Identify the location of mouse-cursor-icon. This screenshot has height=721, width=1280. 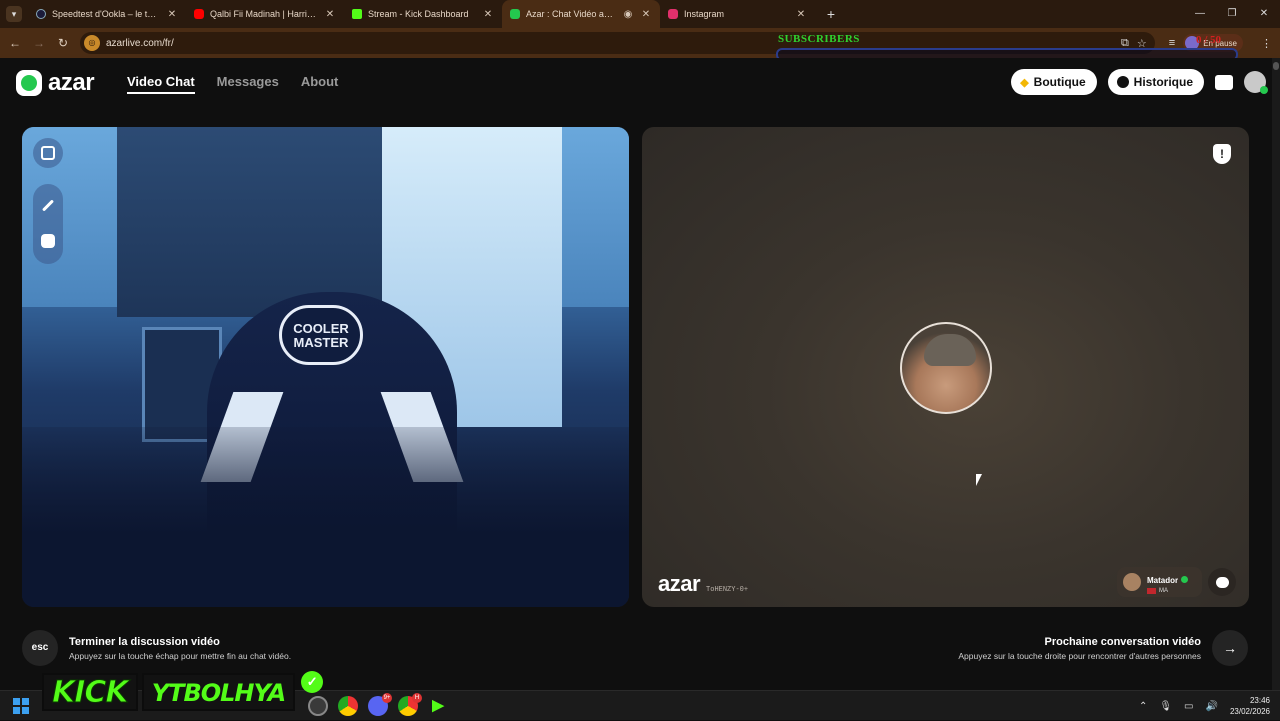
(979, 480).